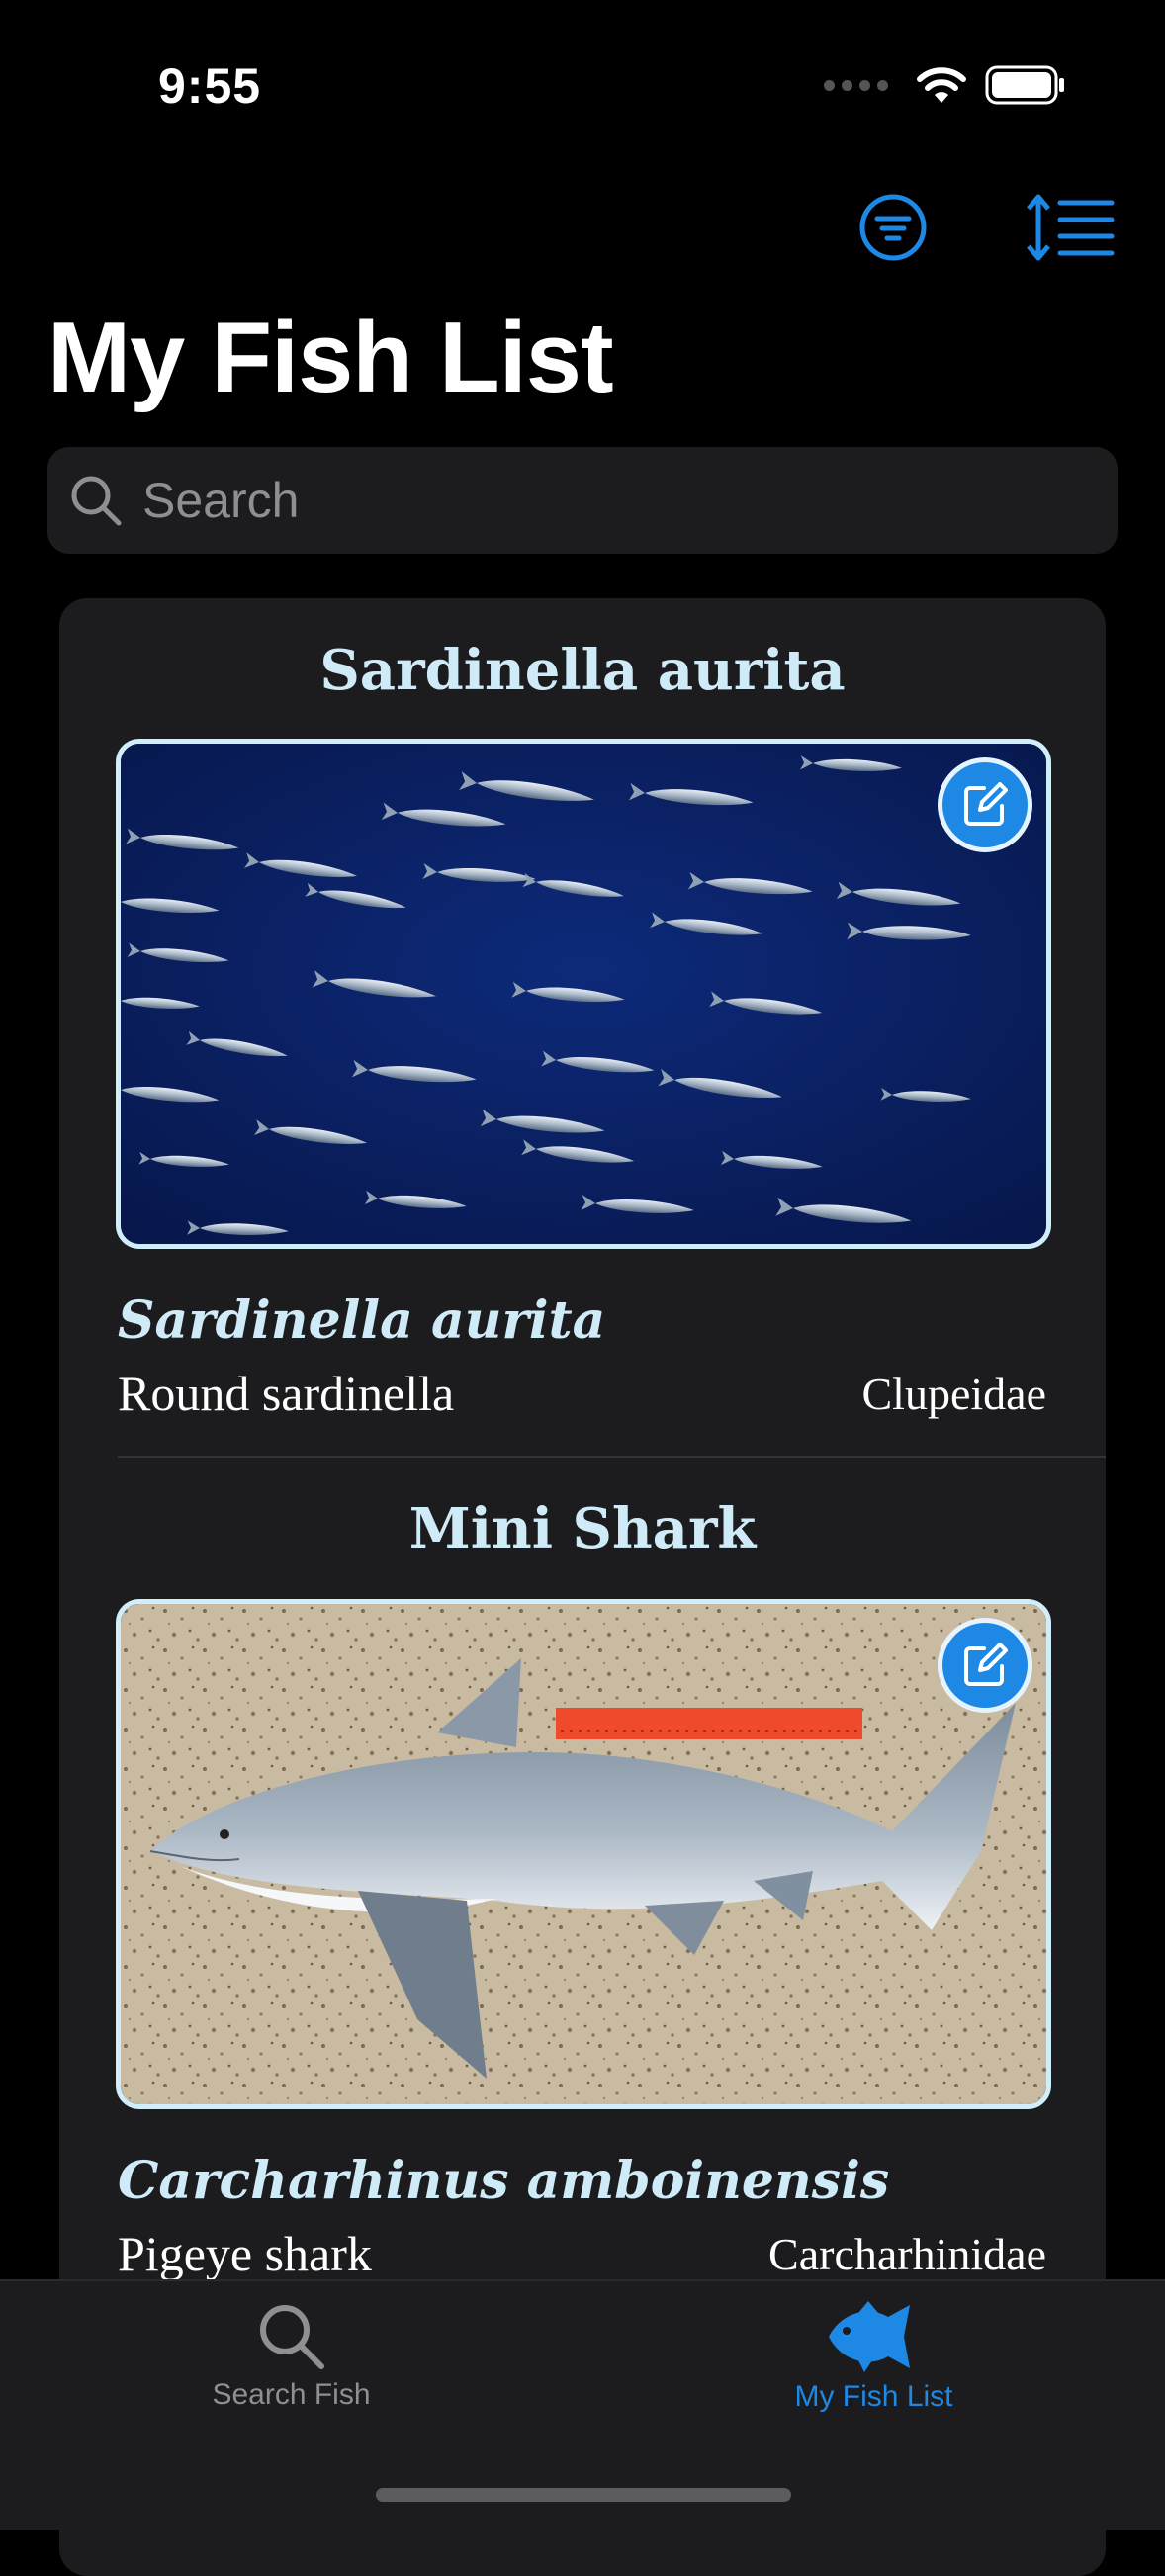  I want to click on fish-item-title: Sardinella aurita, so click(582, 670).